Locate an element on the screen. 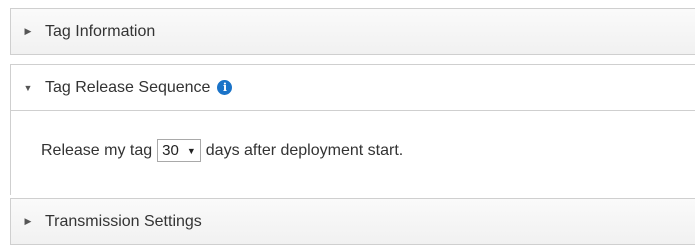 This screenshot has height=250, width=695. release-days-select: 30 ▼ is located at coordinates (179, 150).